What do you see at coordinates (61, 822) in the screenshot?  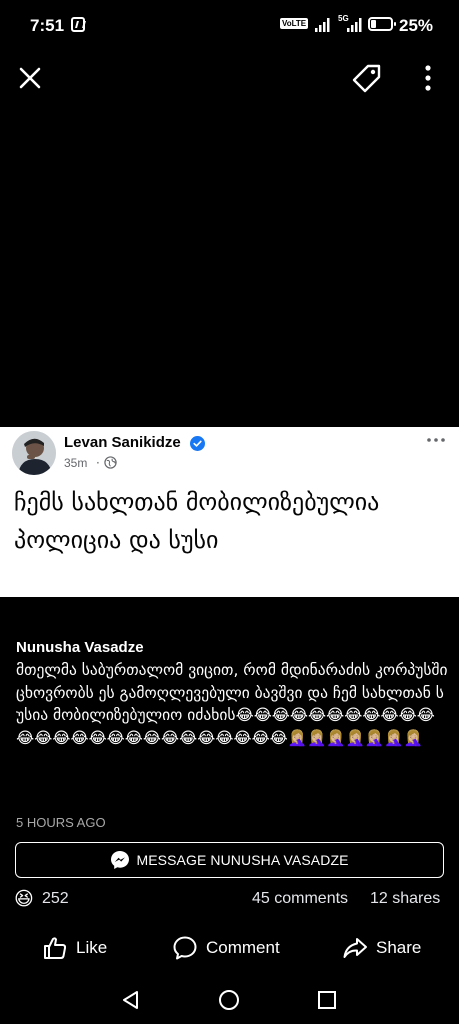 I see `comment-timestamp: 5 HOURS AGO` at bounding box center [61, 822].